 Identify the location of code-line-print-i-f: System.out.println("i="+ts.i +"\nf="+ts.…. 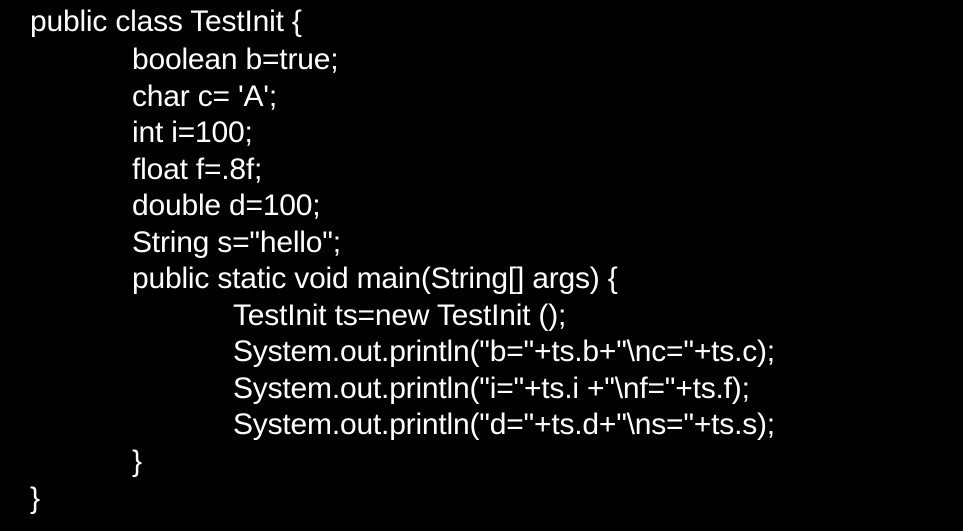
(491, 388).